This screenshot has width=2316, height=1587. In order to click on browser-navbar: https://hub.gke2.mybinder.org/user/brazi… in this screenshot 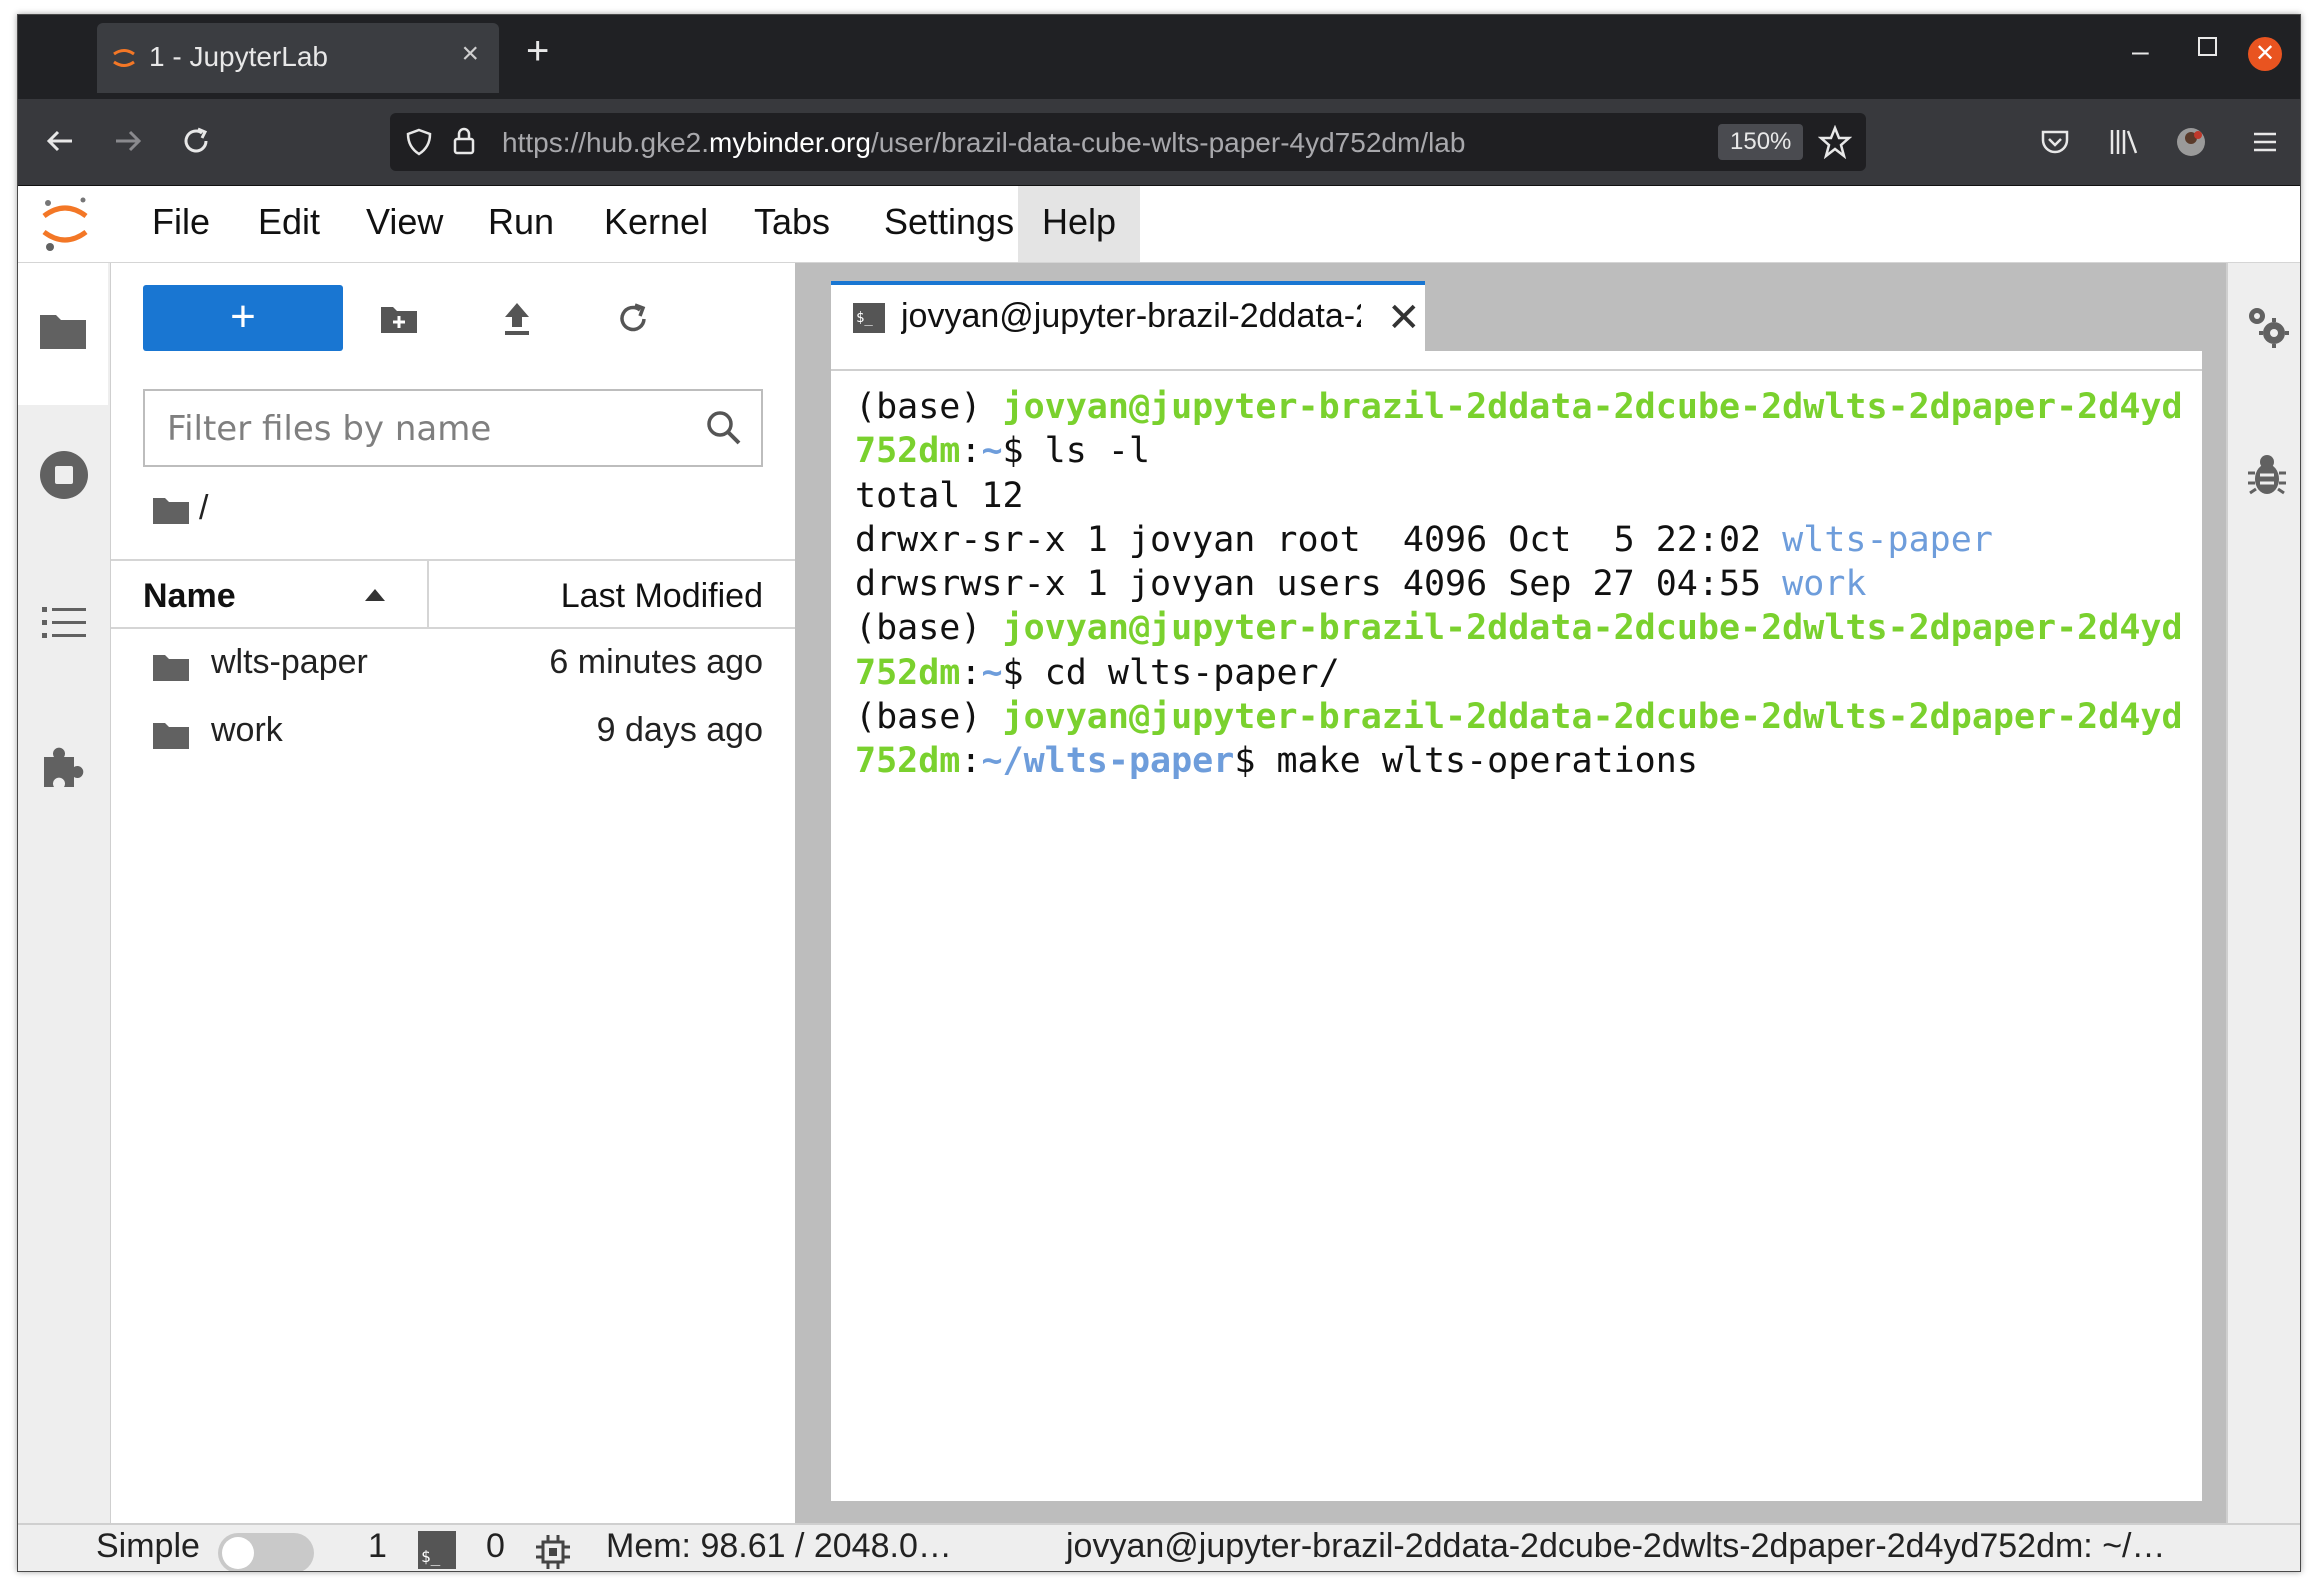, I will do `click(1159, 142)`.